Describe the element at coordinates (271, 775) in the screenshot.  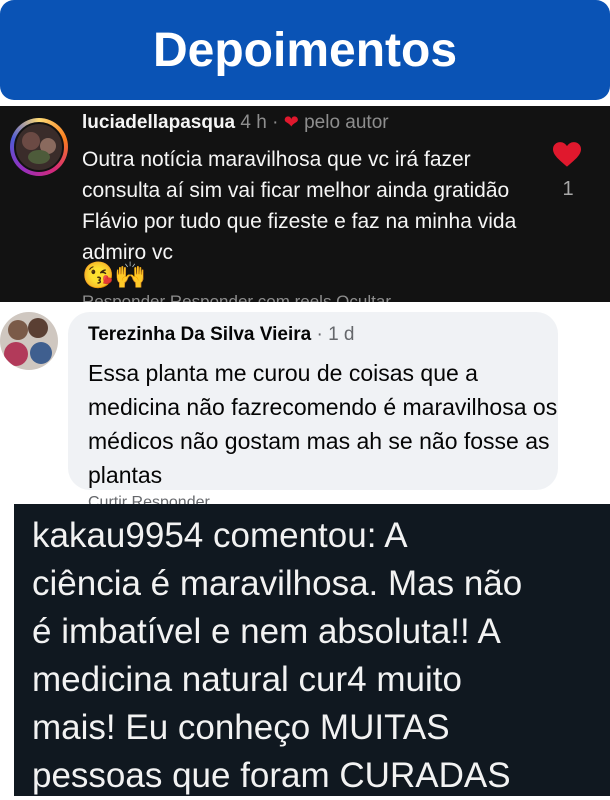
I see `story-line: pessoas que foram CURADAS` at that location.